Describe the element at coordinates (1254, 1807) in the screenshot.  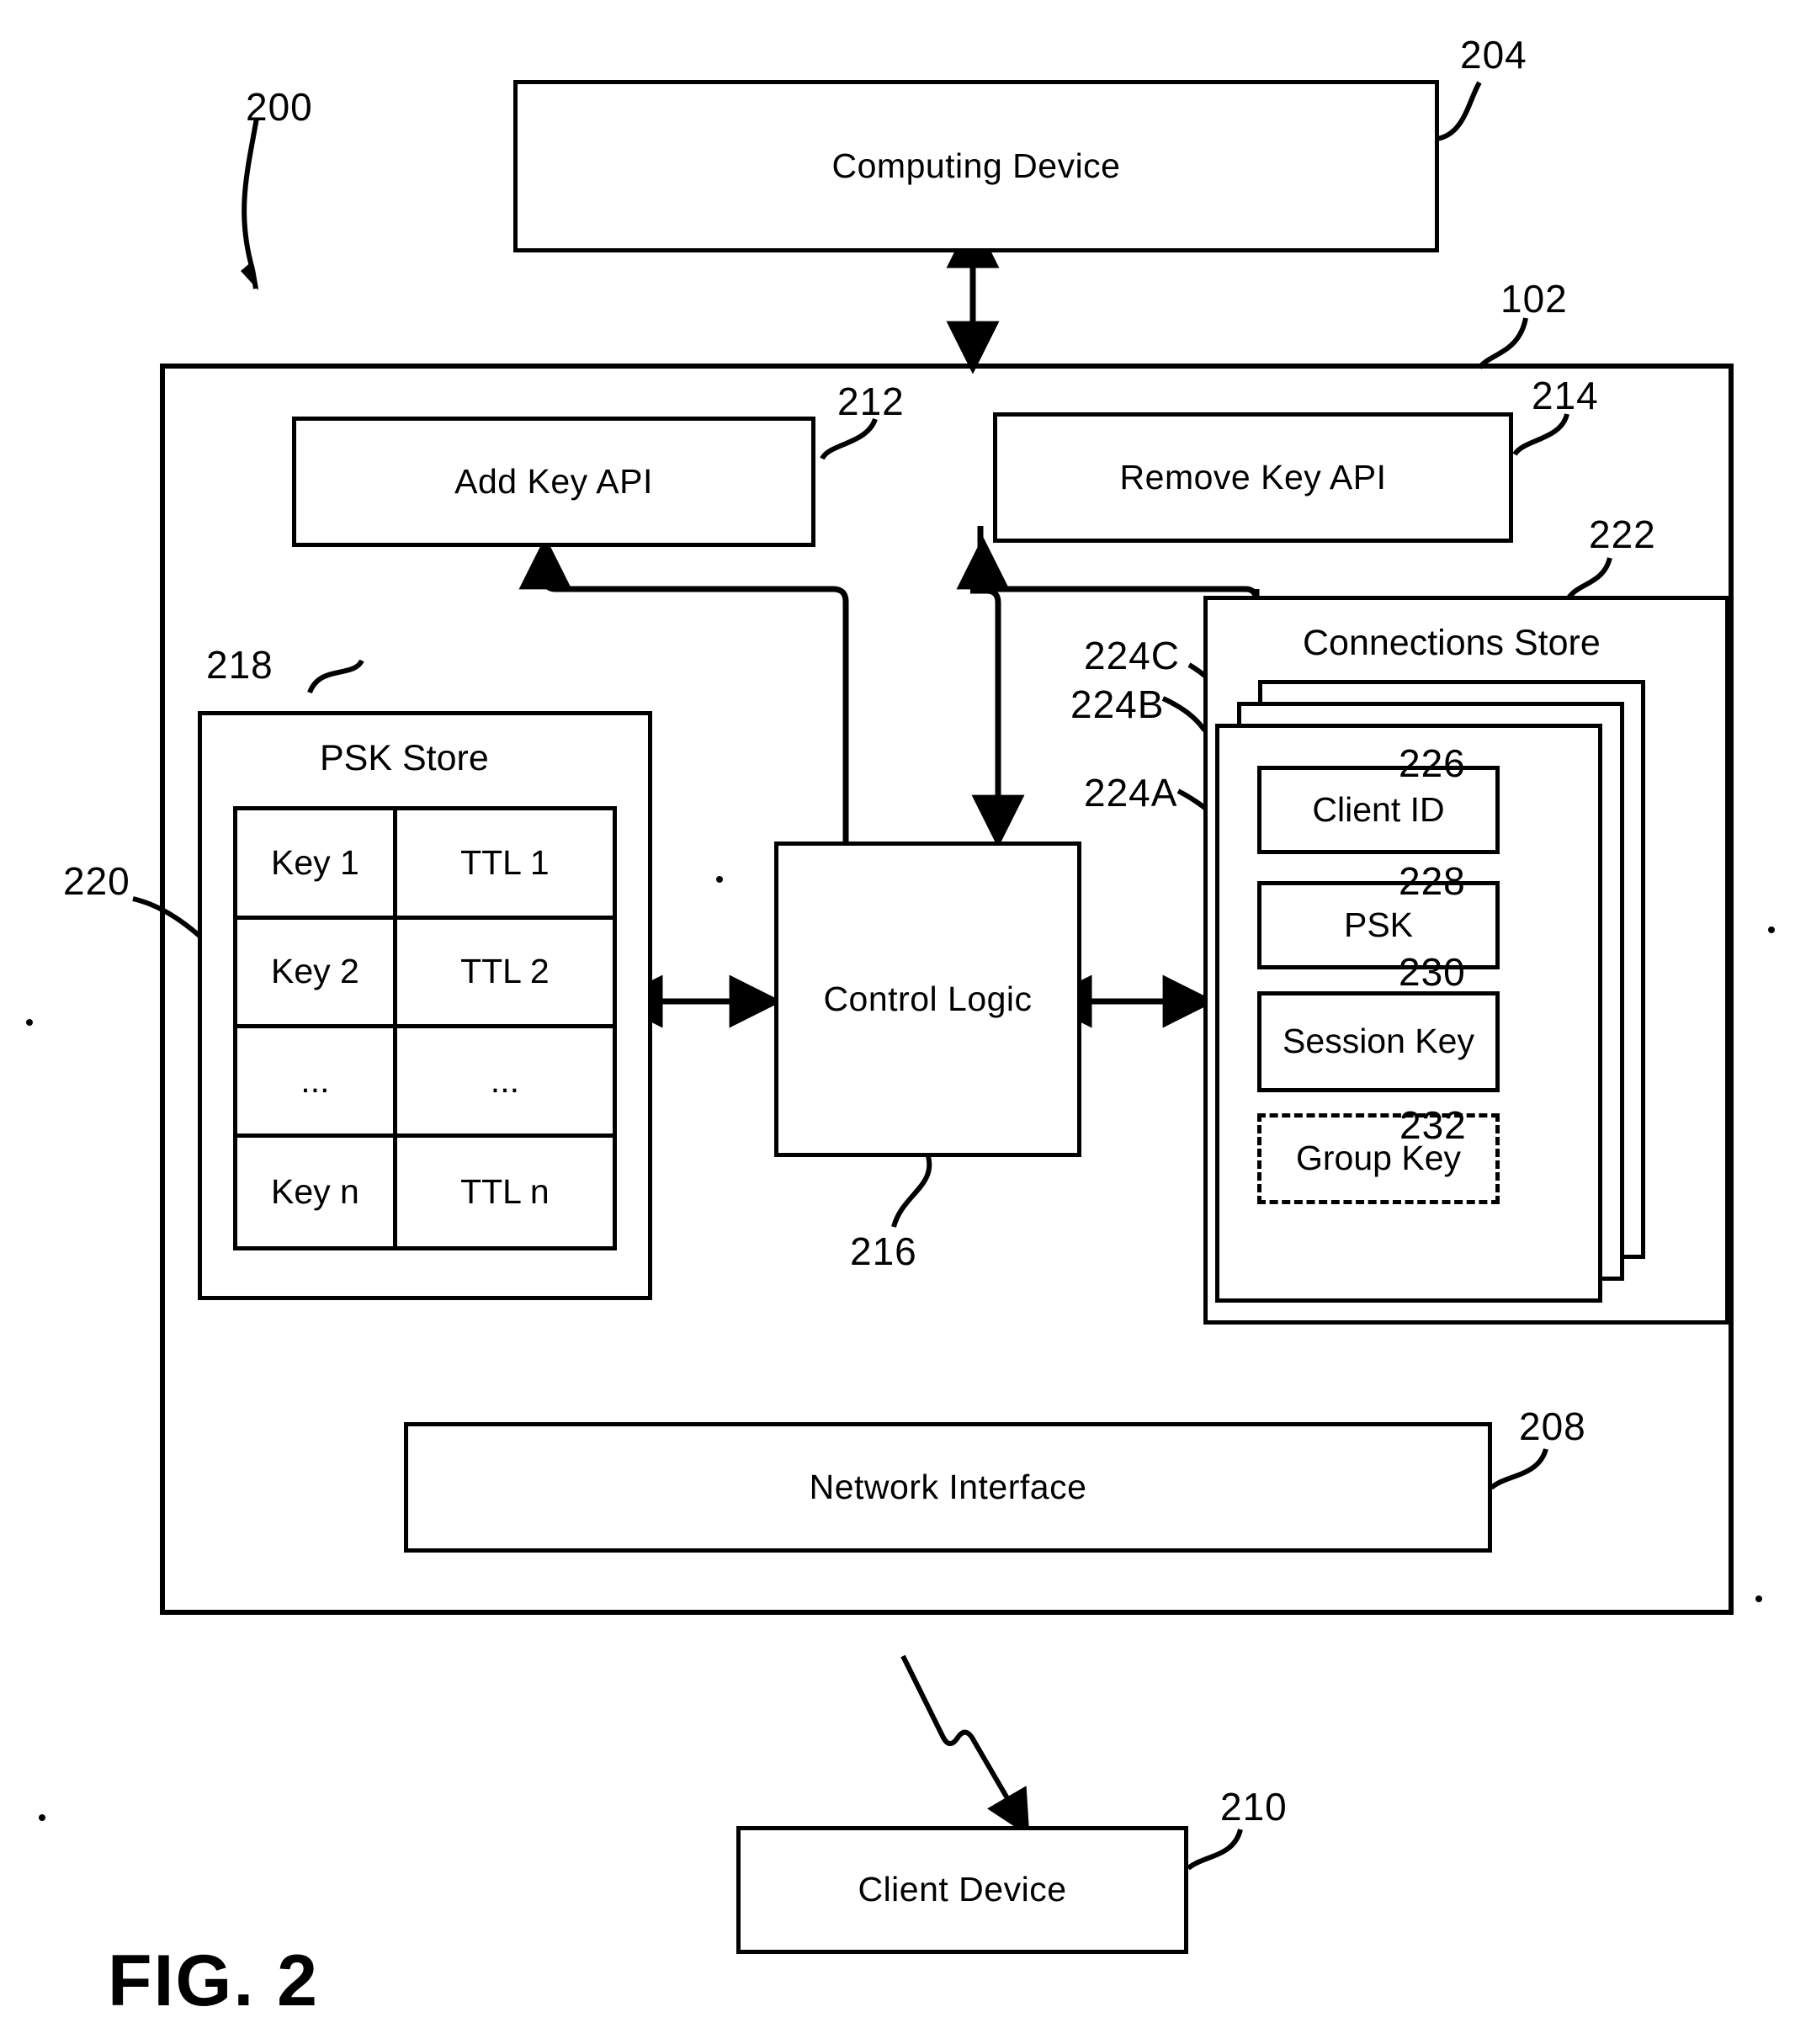
I see `ref-210: 210` at that location.